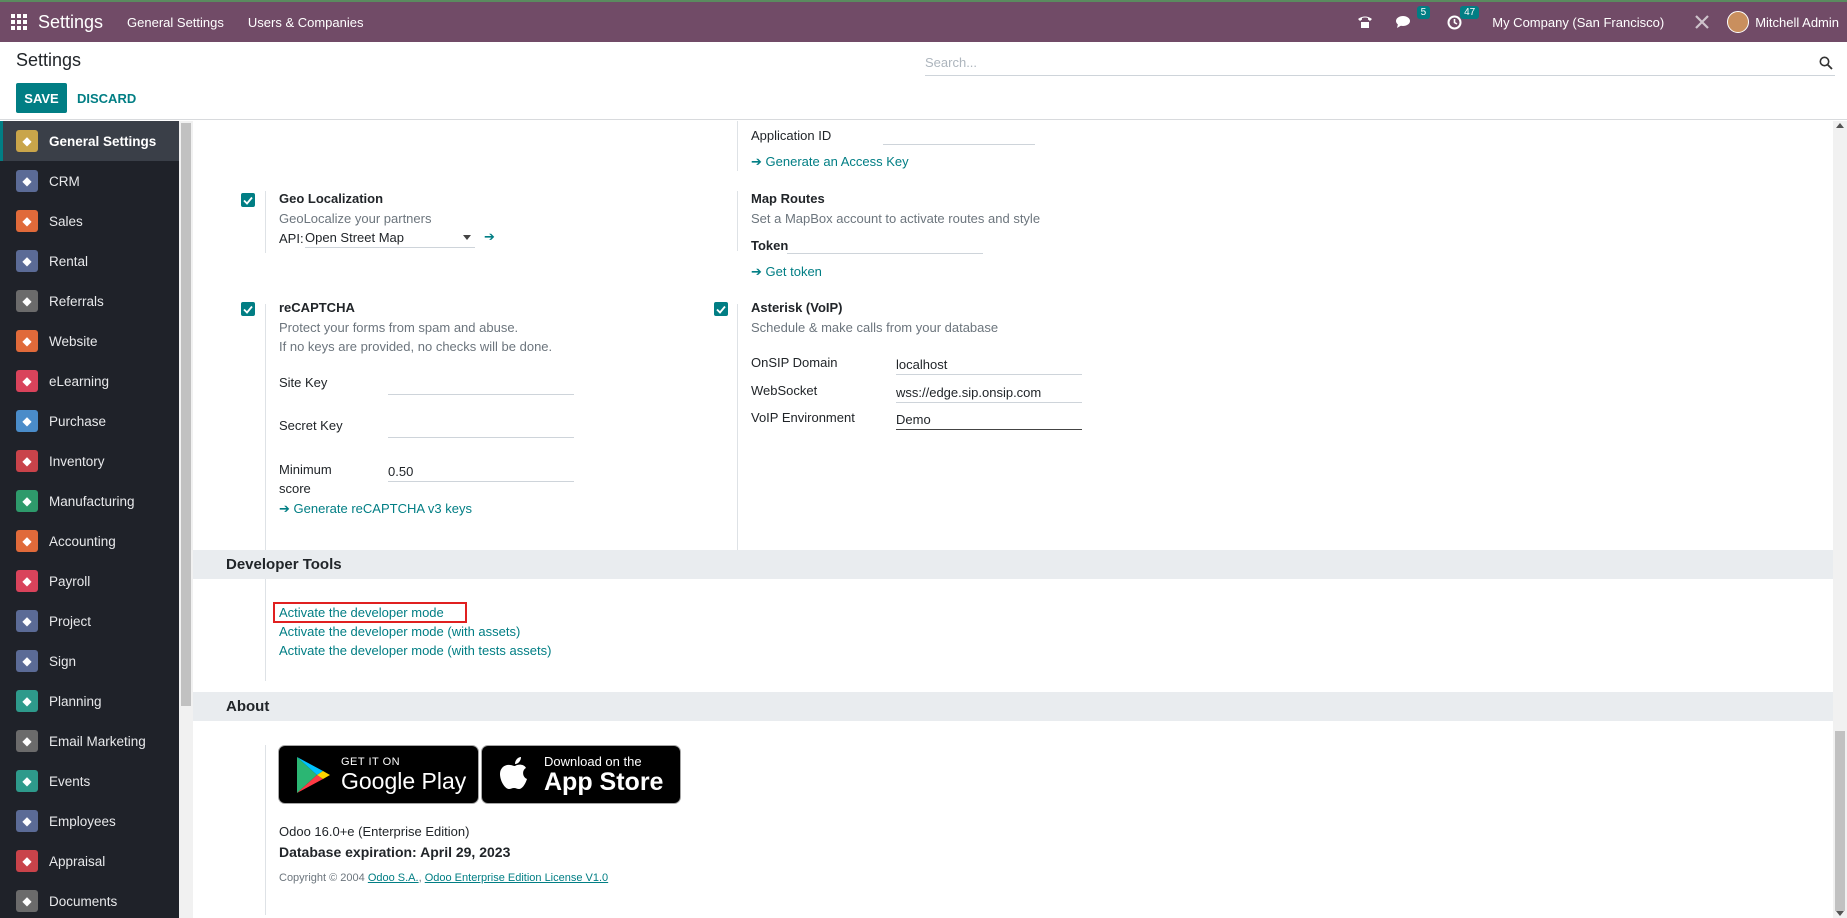 This screenshot has width=1847, height=918. Describe the element at coordinates (467, 237) in the screenshot. I see `caret-down-icon` at that location.